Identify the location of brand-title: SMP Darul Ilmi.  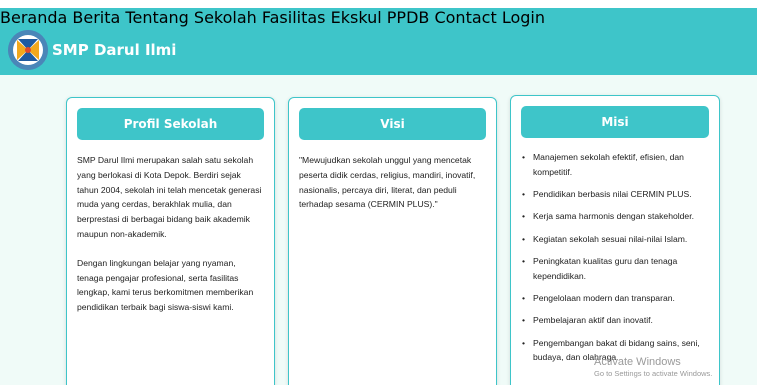
(114, 50).